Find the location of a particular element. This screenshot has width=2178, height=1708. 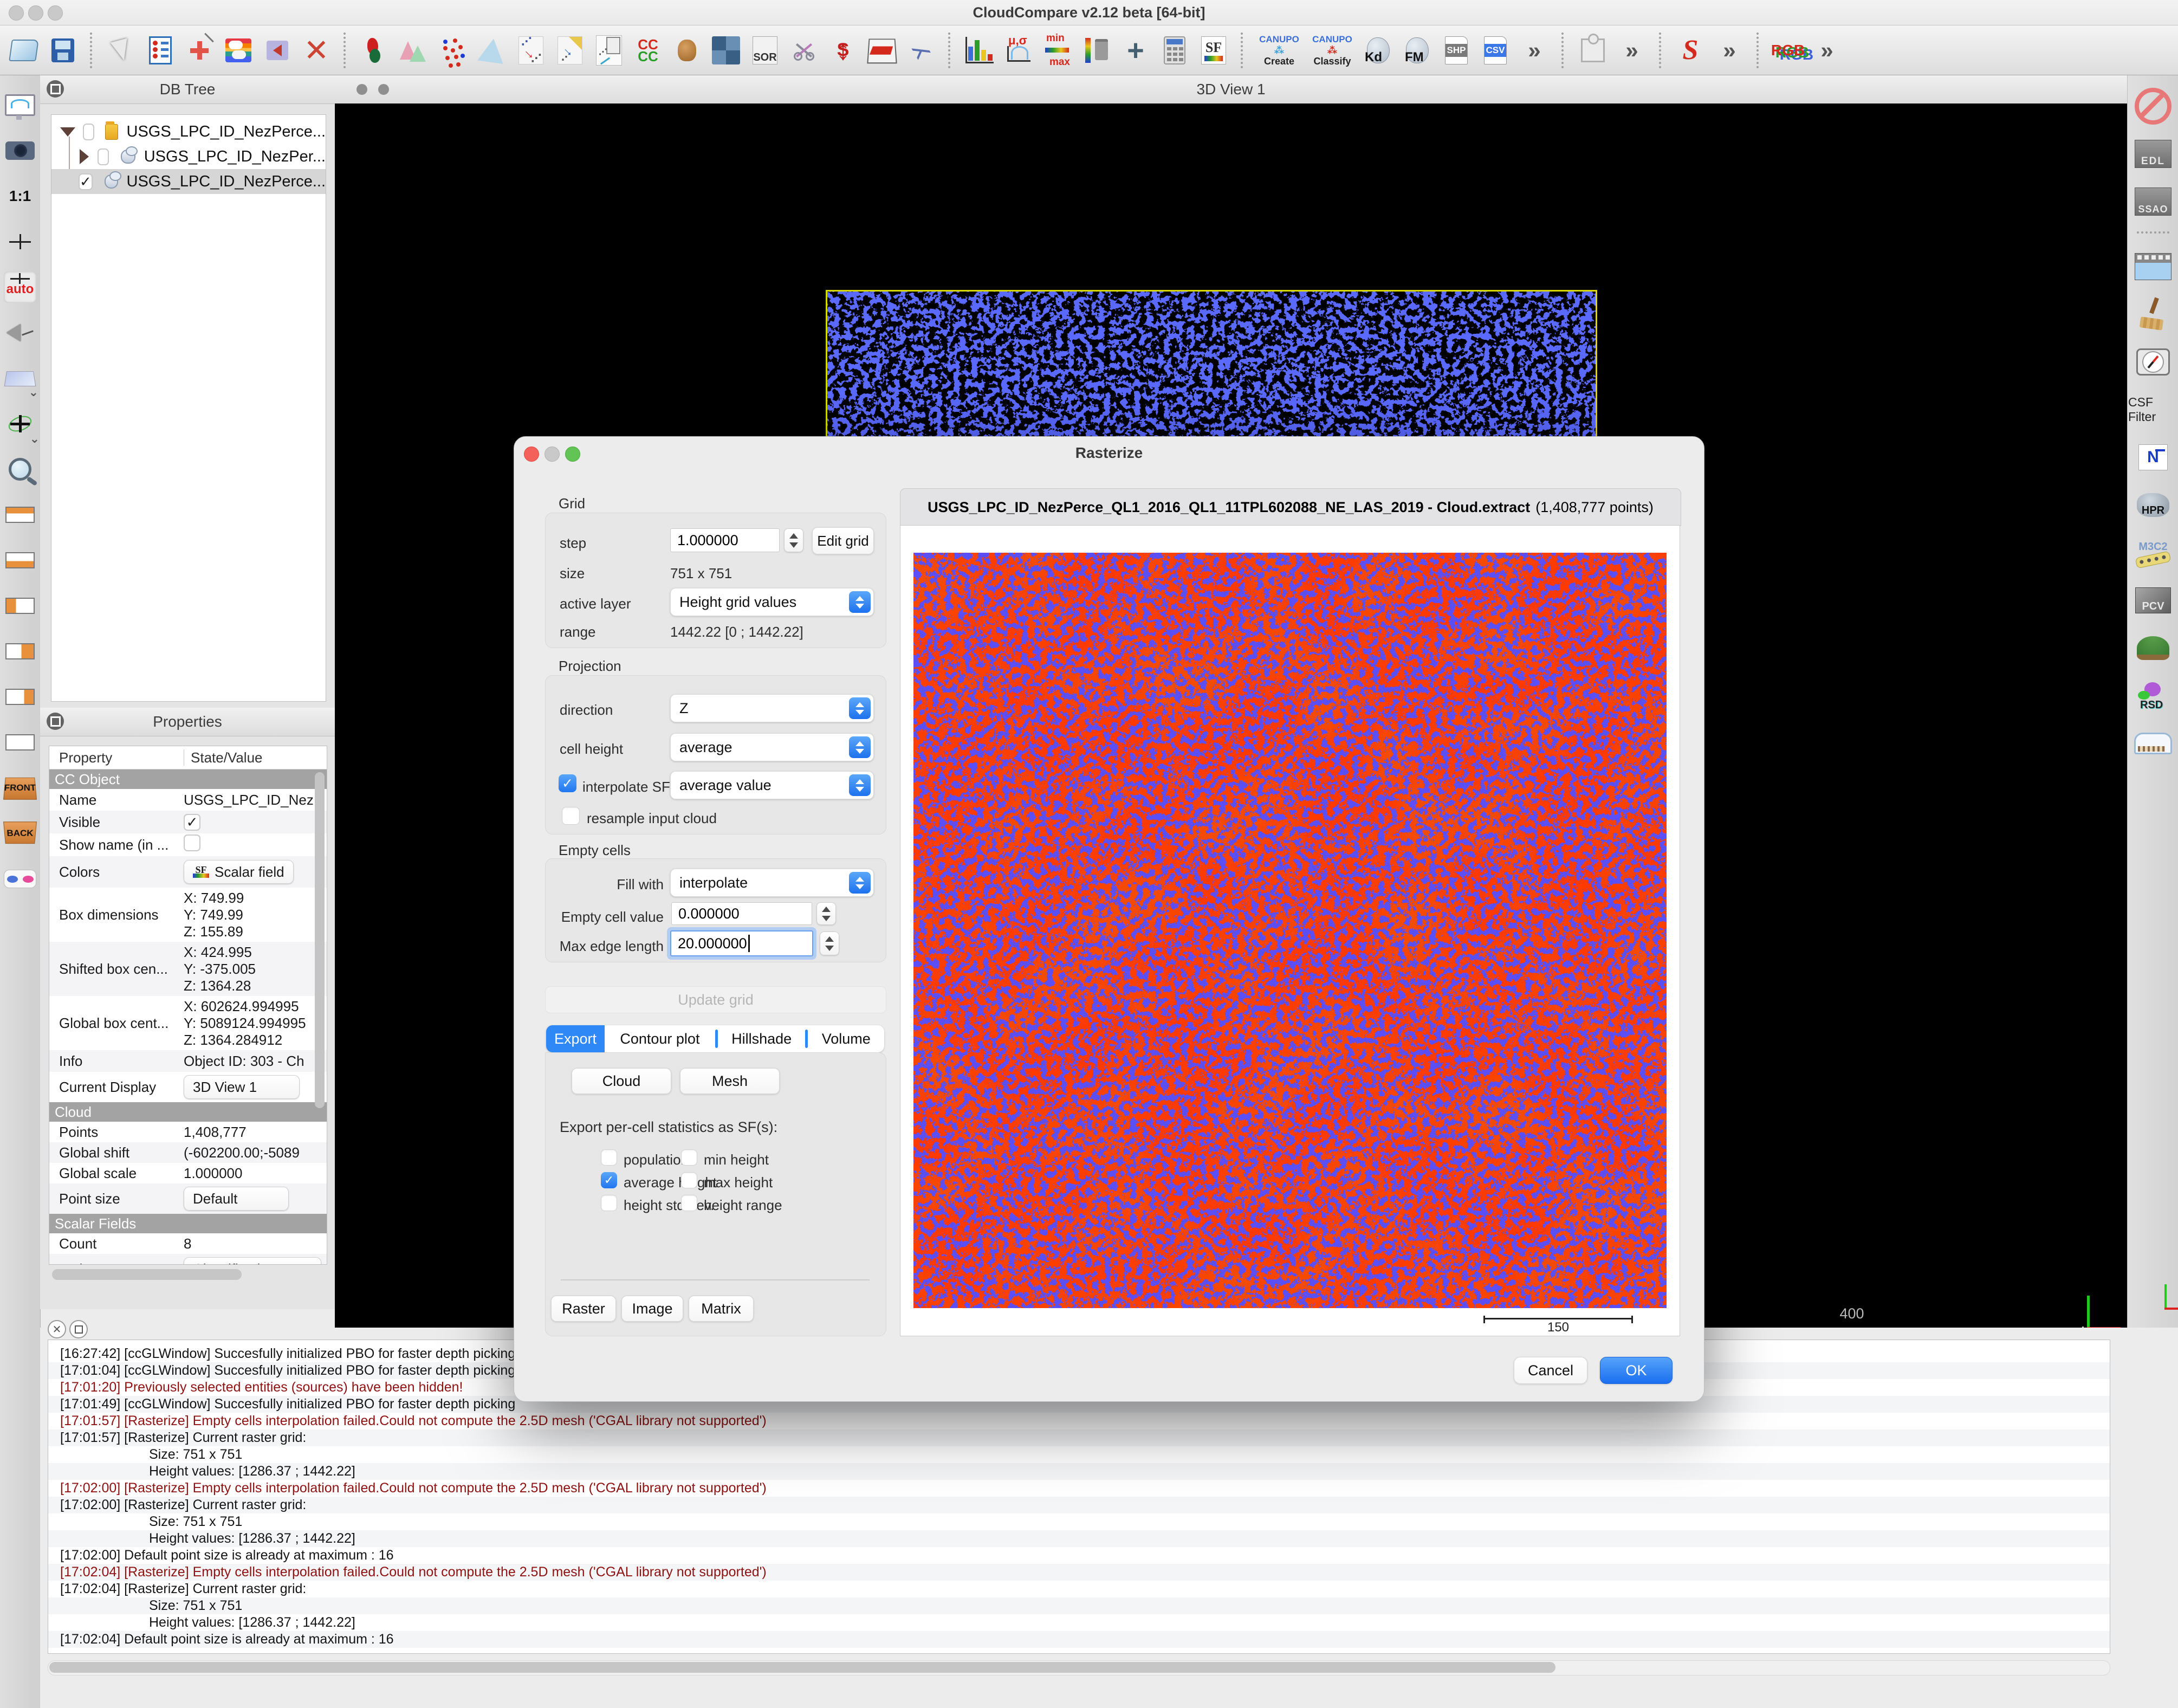

height-std-checkbox-unchecked is located at coordinates (609, 1203).